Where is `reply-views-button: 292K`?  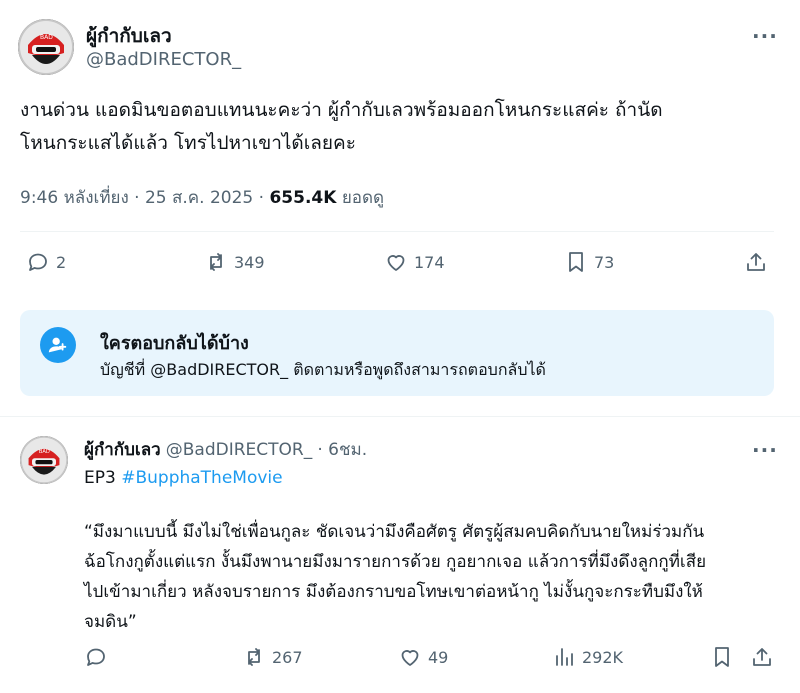 reply-views-button: 292K is located at coordinates (587, 657).